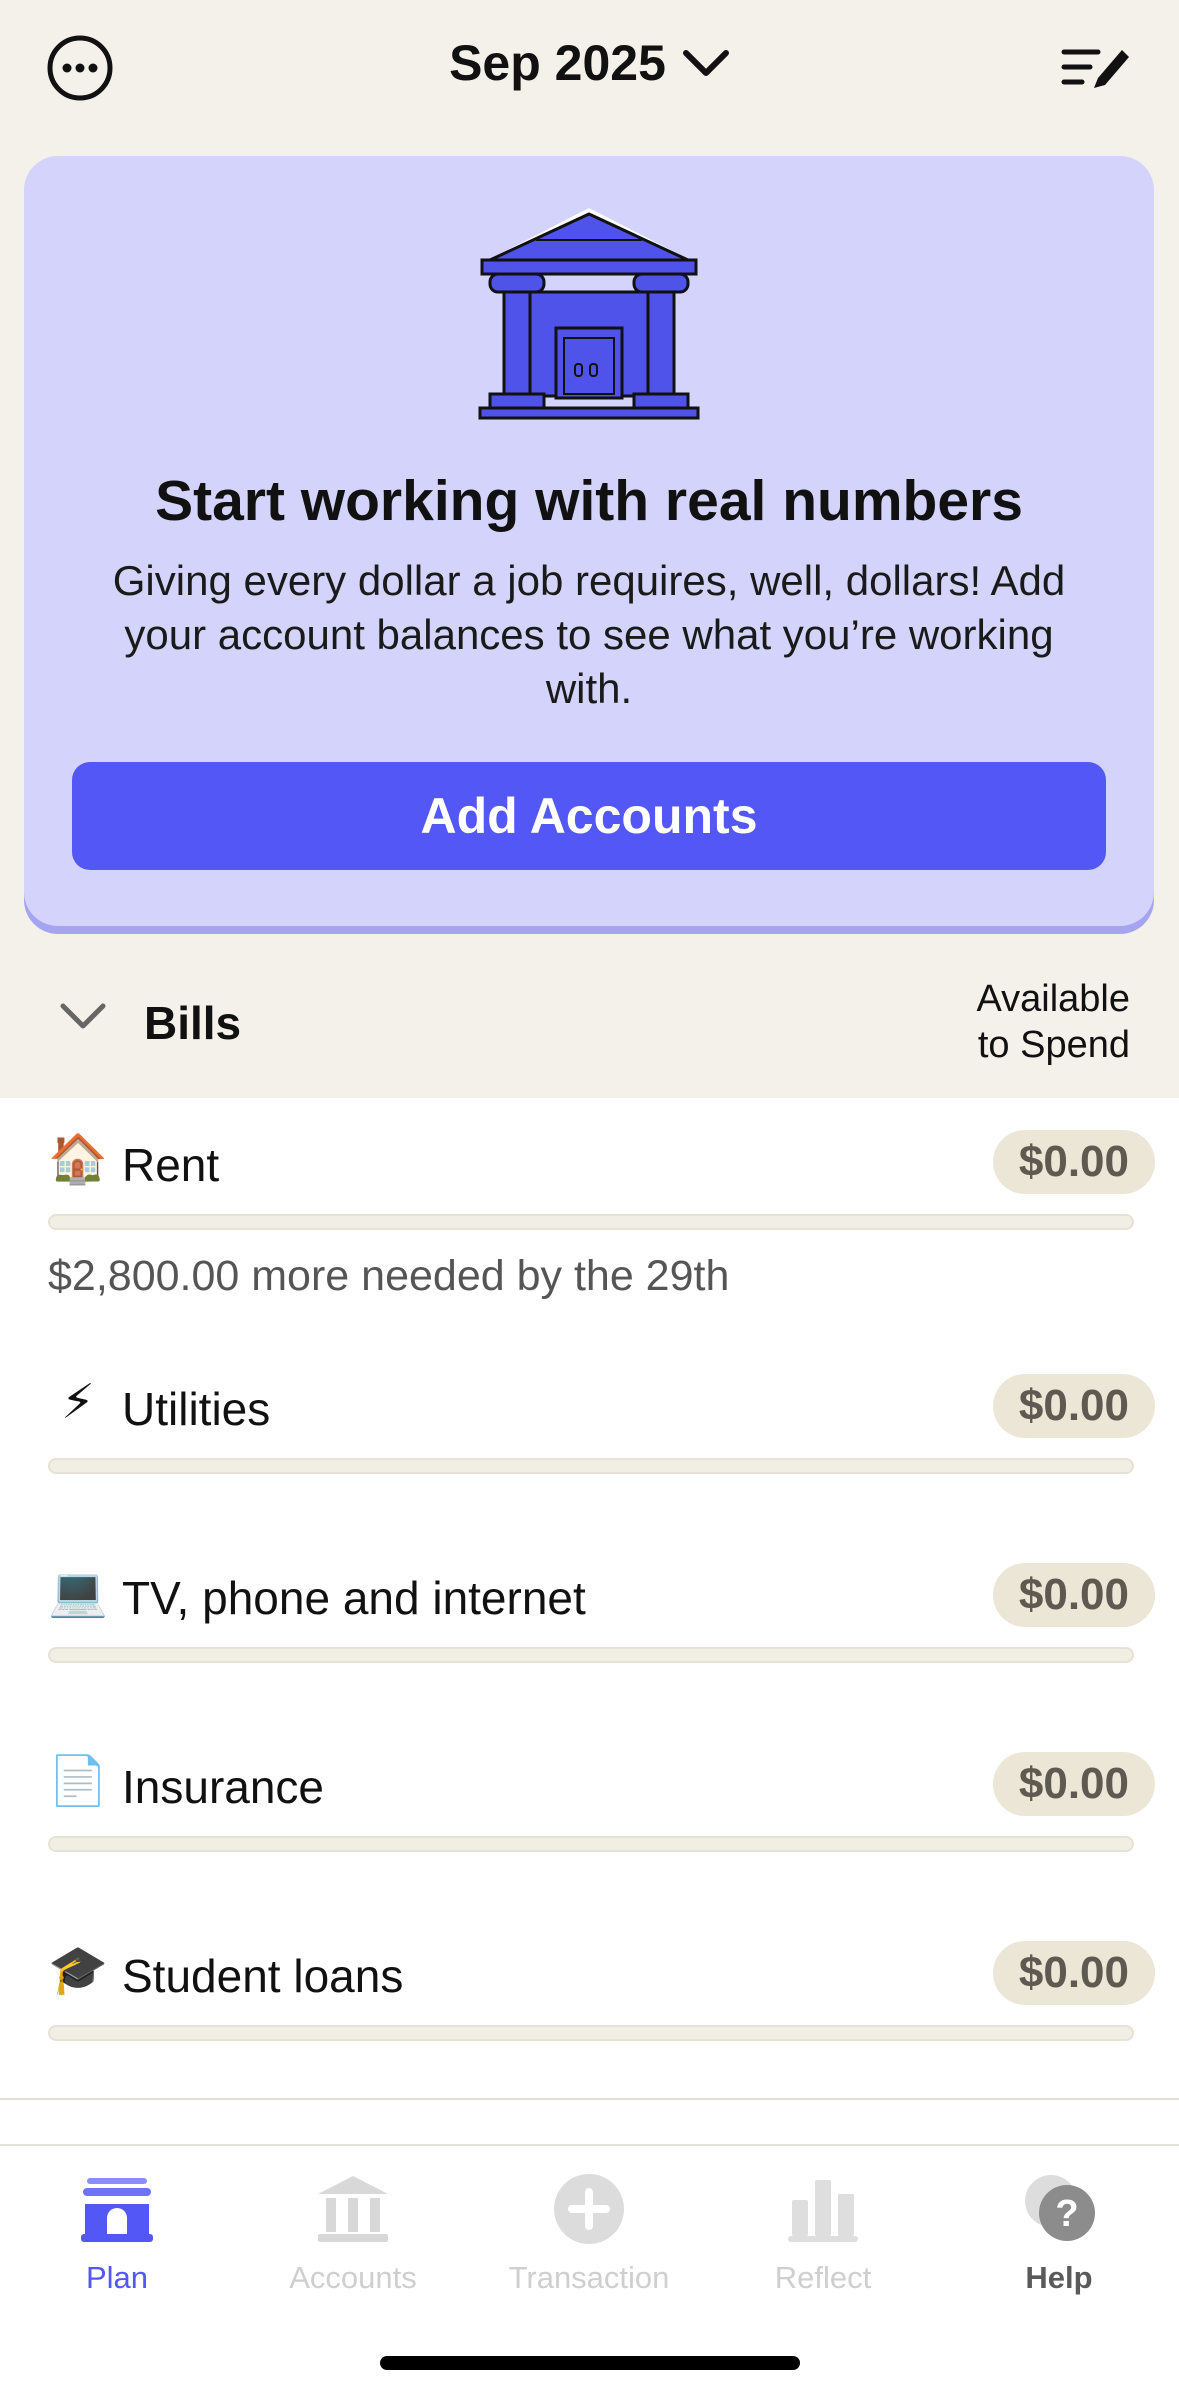  I want to click on tab-transaction: Transaction, so click(589, 2230).